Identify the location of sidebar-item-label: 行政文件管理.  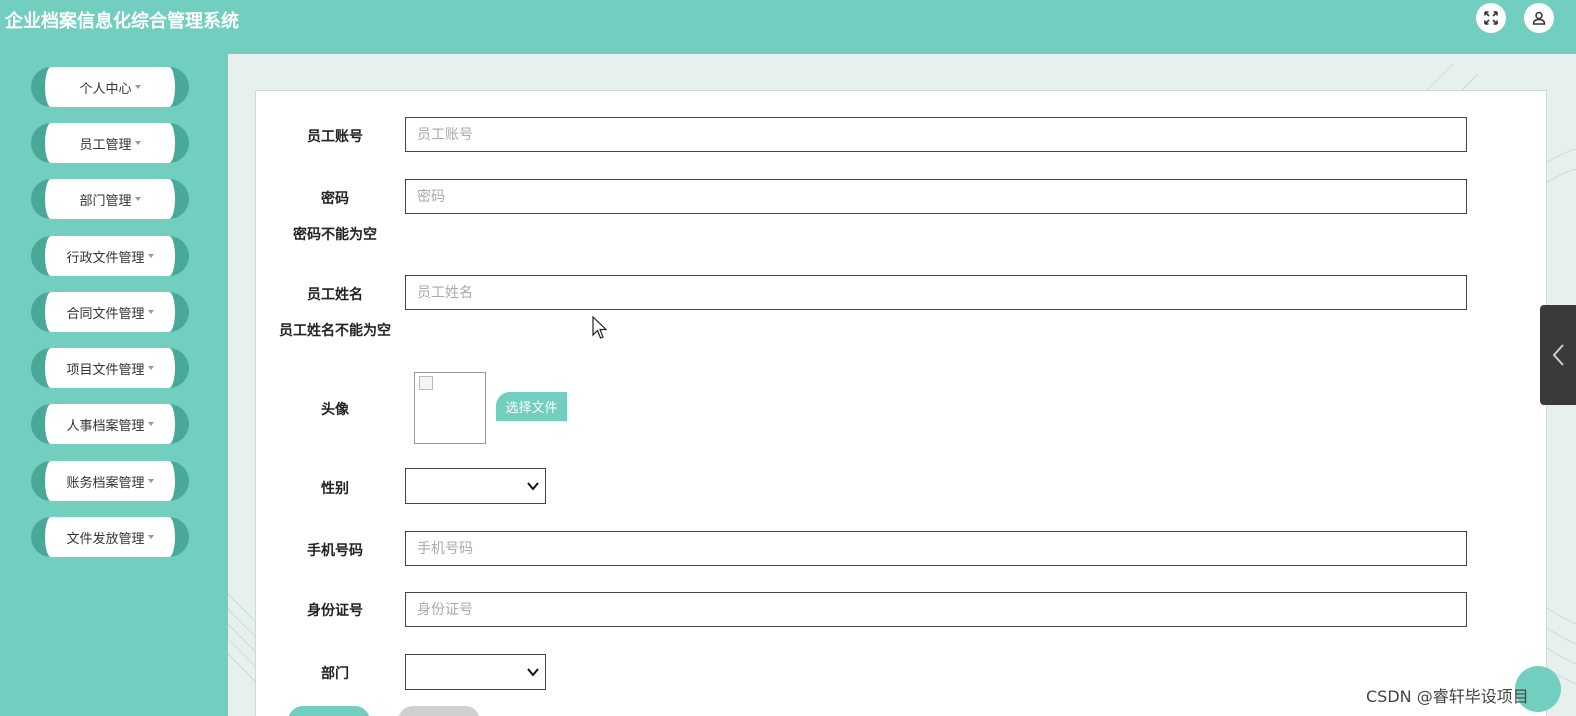
(105, 258).